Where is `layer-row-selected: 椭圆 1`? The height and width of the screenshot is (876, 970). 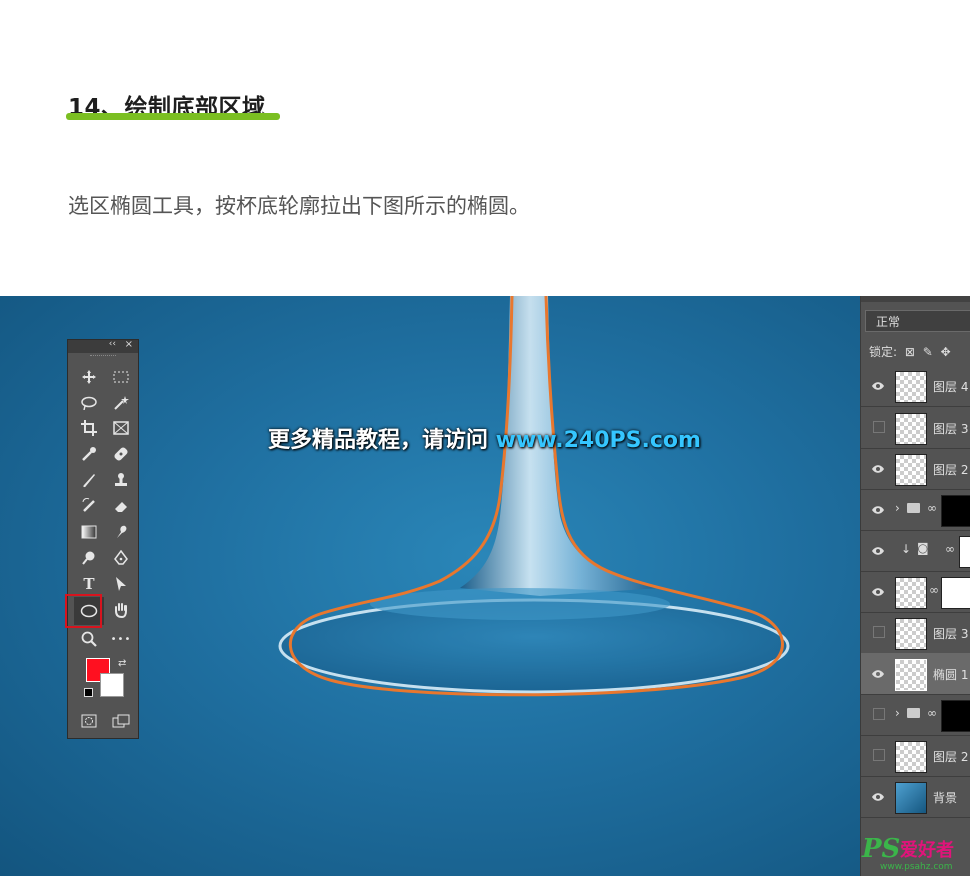 layer-row-selected: 椭圆 1 is located at coordinates (915, 674).